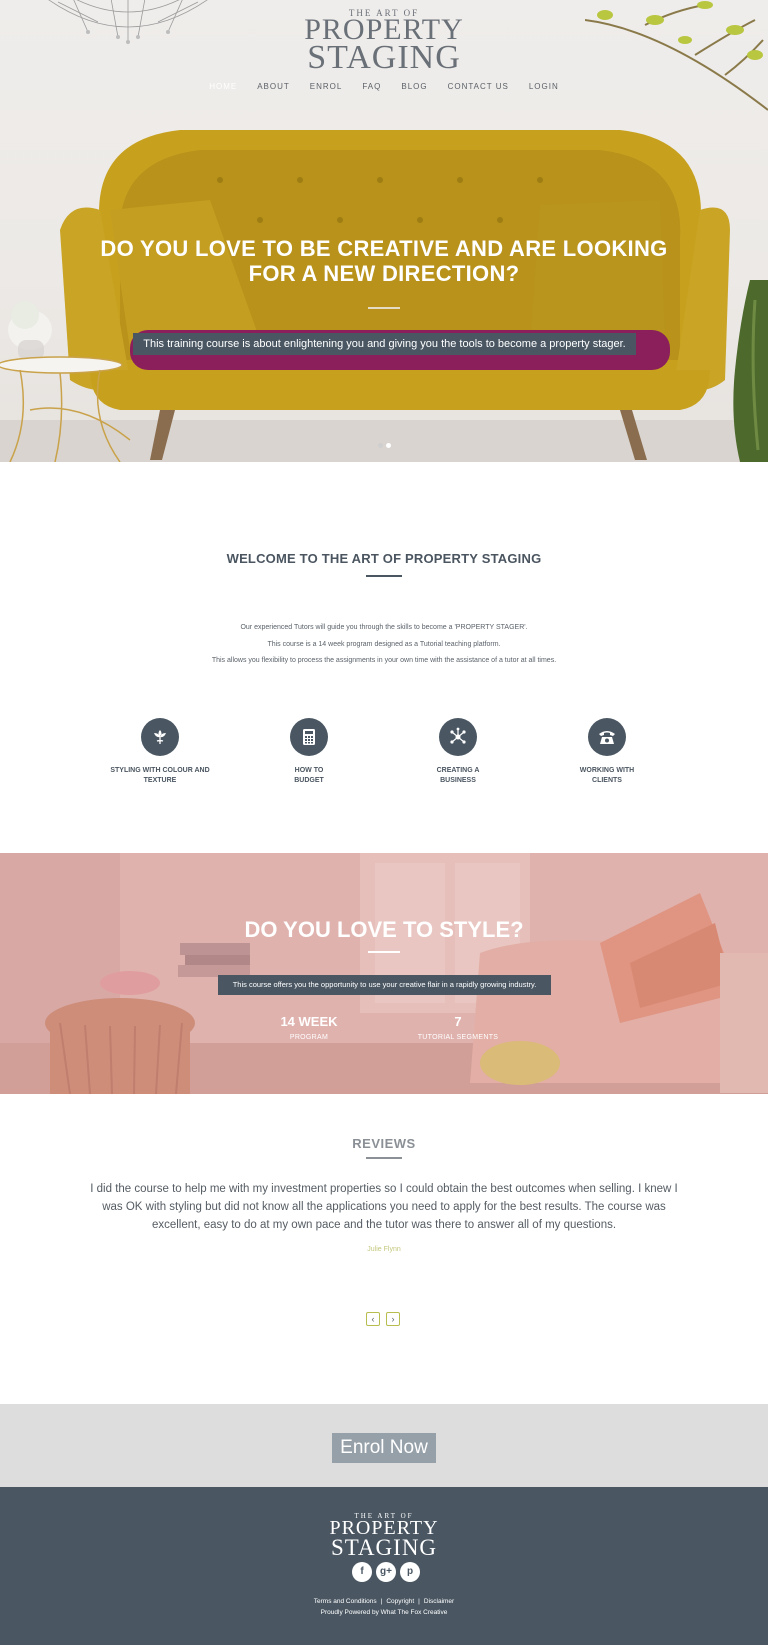  Describe the element at coordinates (458, 776) in the screenshot. I see `feature-label: CREATING A BUSINESS` at that location.